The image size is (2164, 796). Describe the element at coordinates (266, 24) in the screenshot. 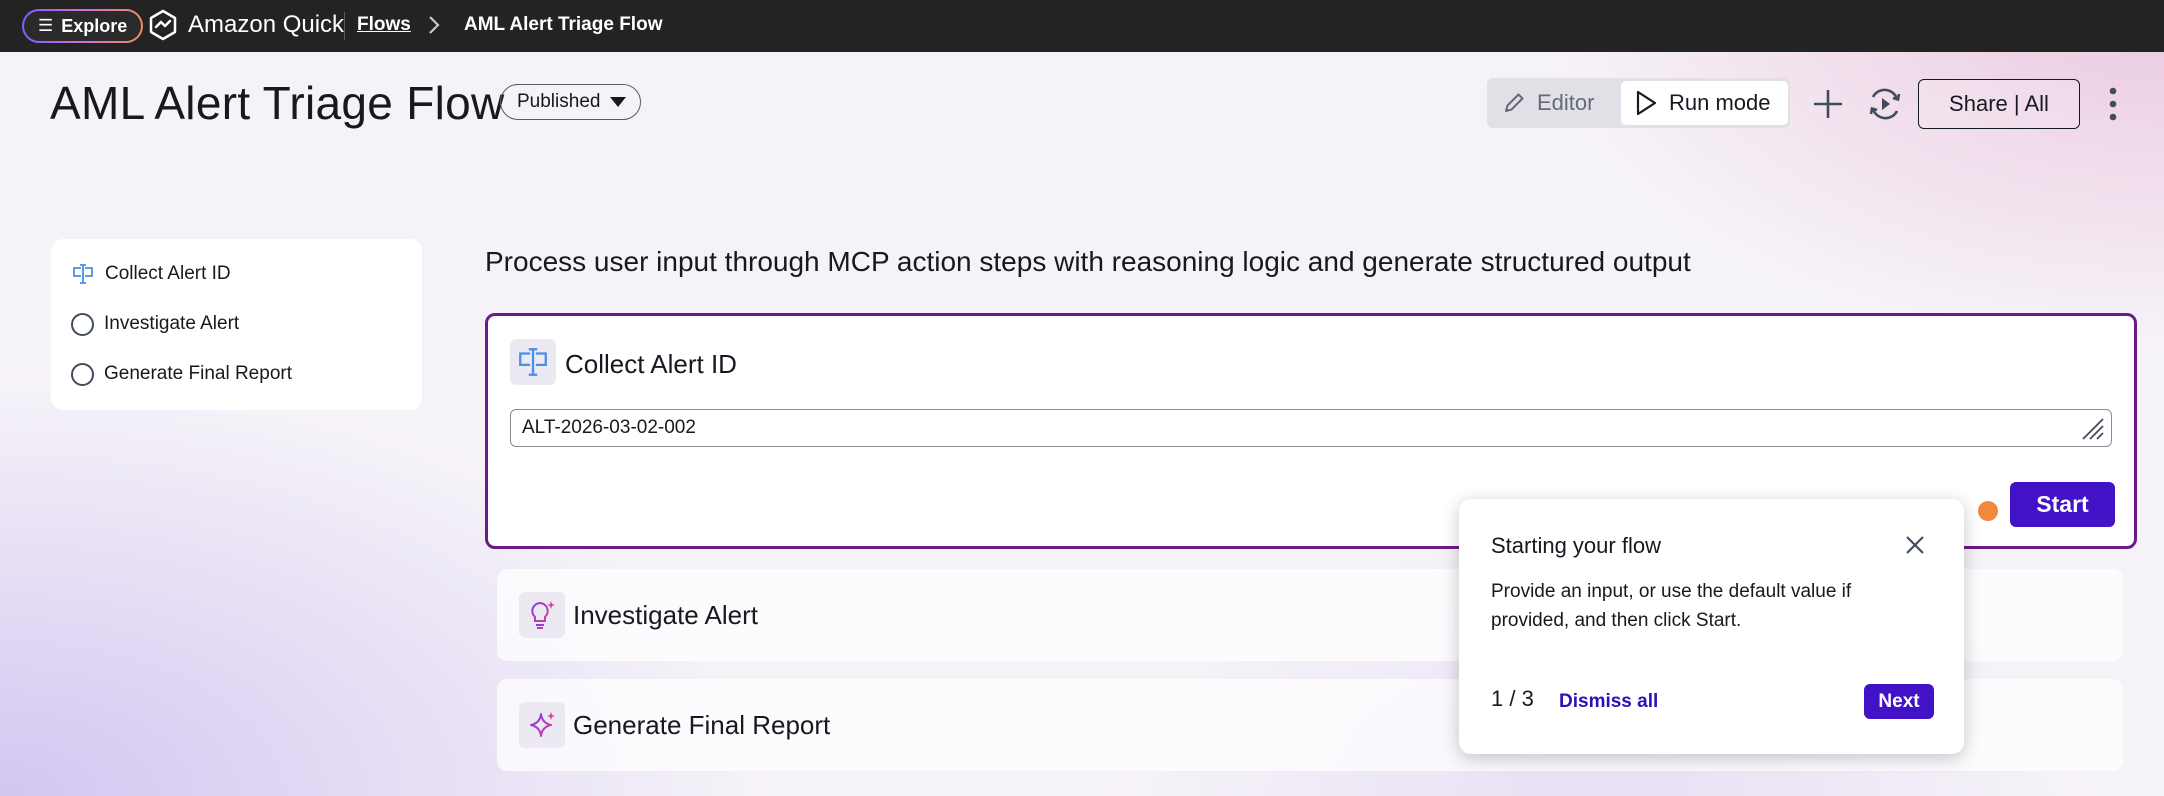

I see `app-name: Amazon Quick` at that location.